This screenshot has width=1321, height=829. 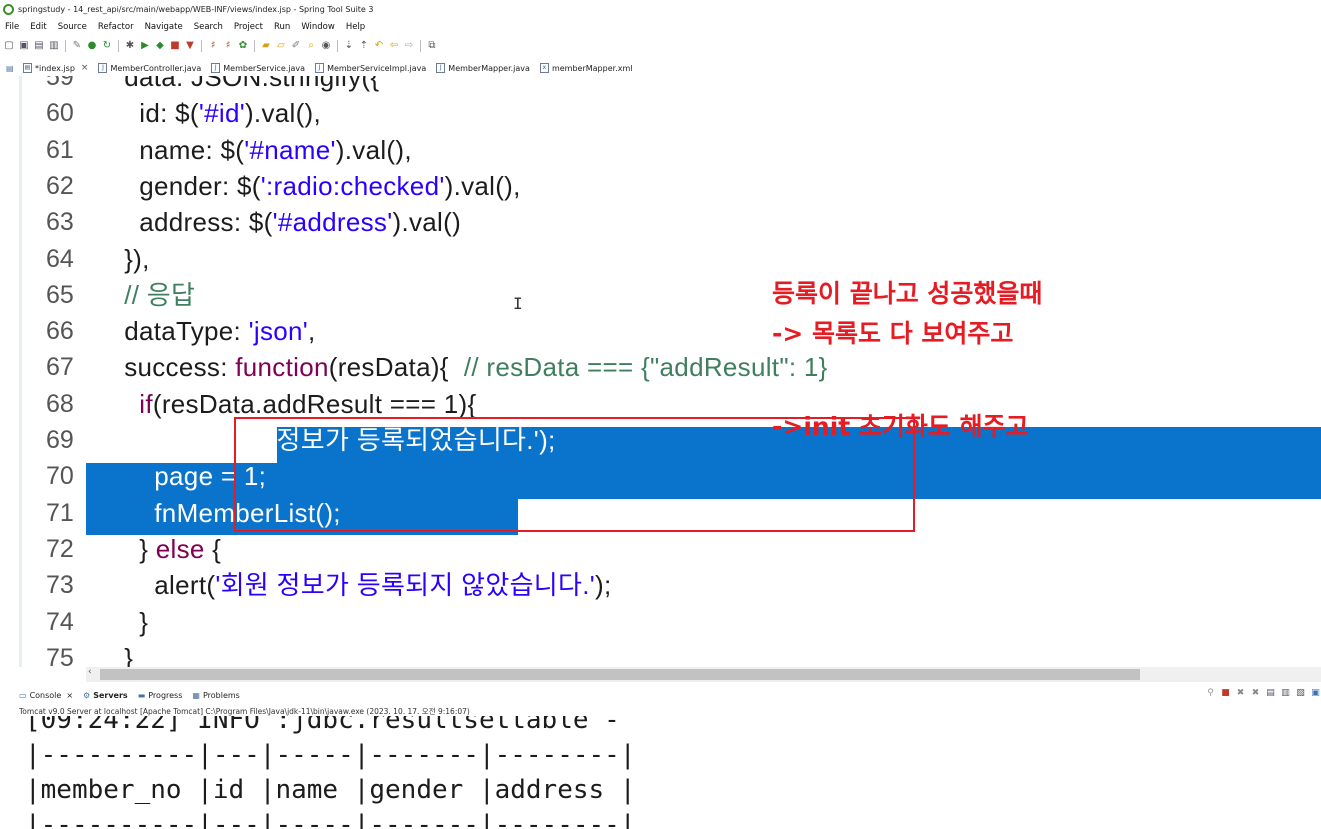 I want to click on word-wrap-icon: ▧, so click(x=1300, y=693).